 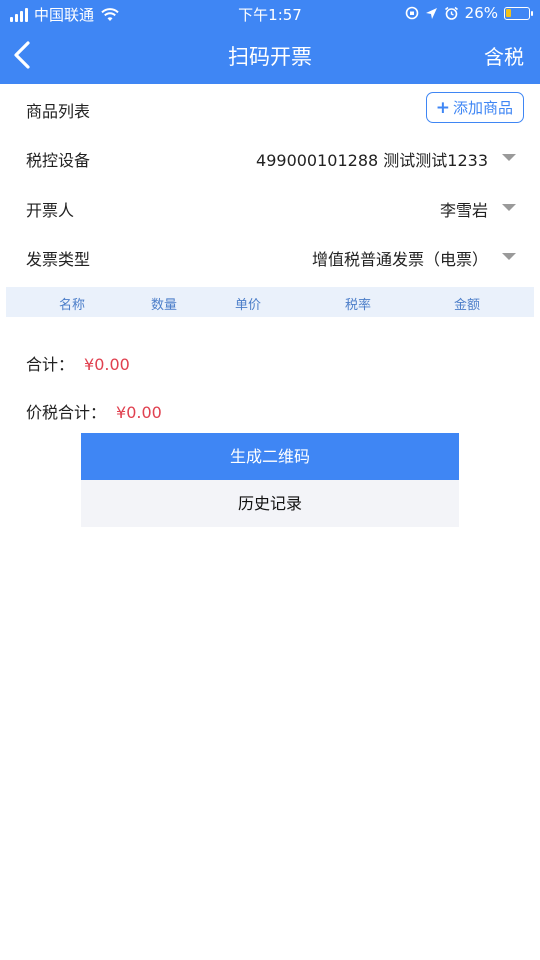 I want to click on tax-total-label: 价税合计：, so click(x=66, y=412).